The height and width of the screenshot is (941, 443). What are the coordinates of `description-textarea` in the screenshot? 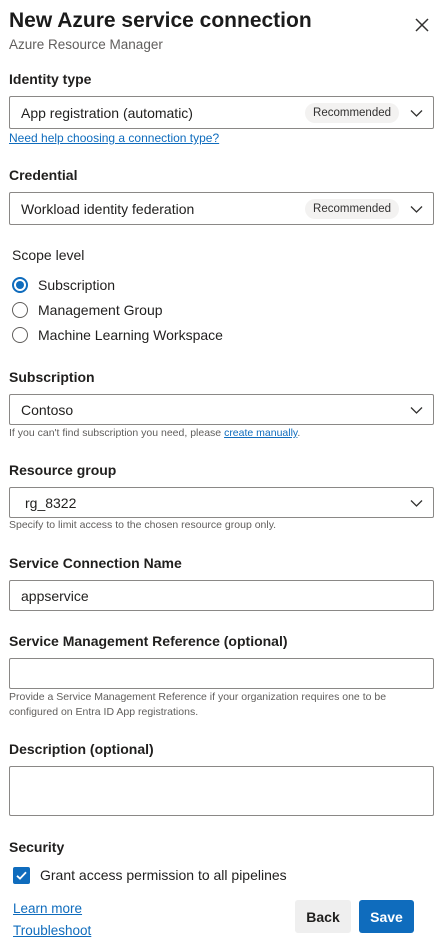 It's located at (221, 791).